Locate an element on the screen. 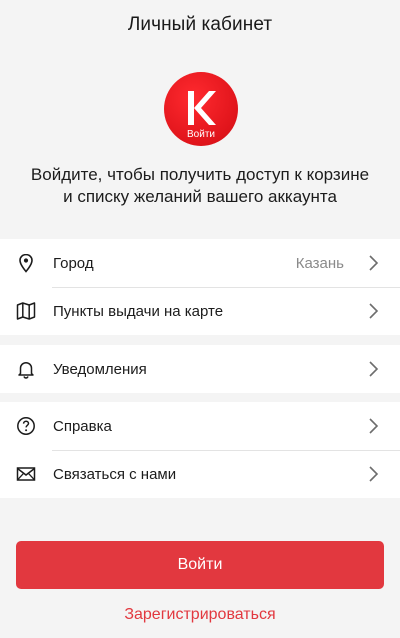 The width and height of the screenshot is (400, 638). pickup-points-label: Пункты выдачи на карте is located at coordinates (138, 311).